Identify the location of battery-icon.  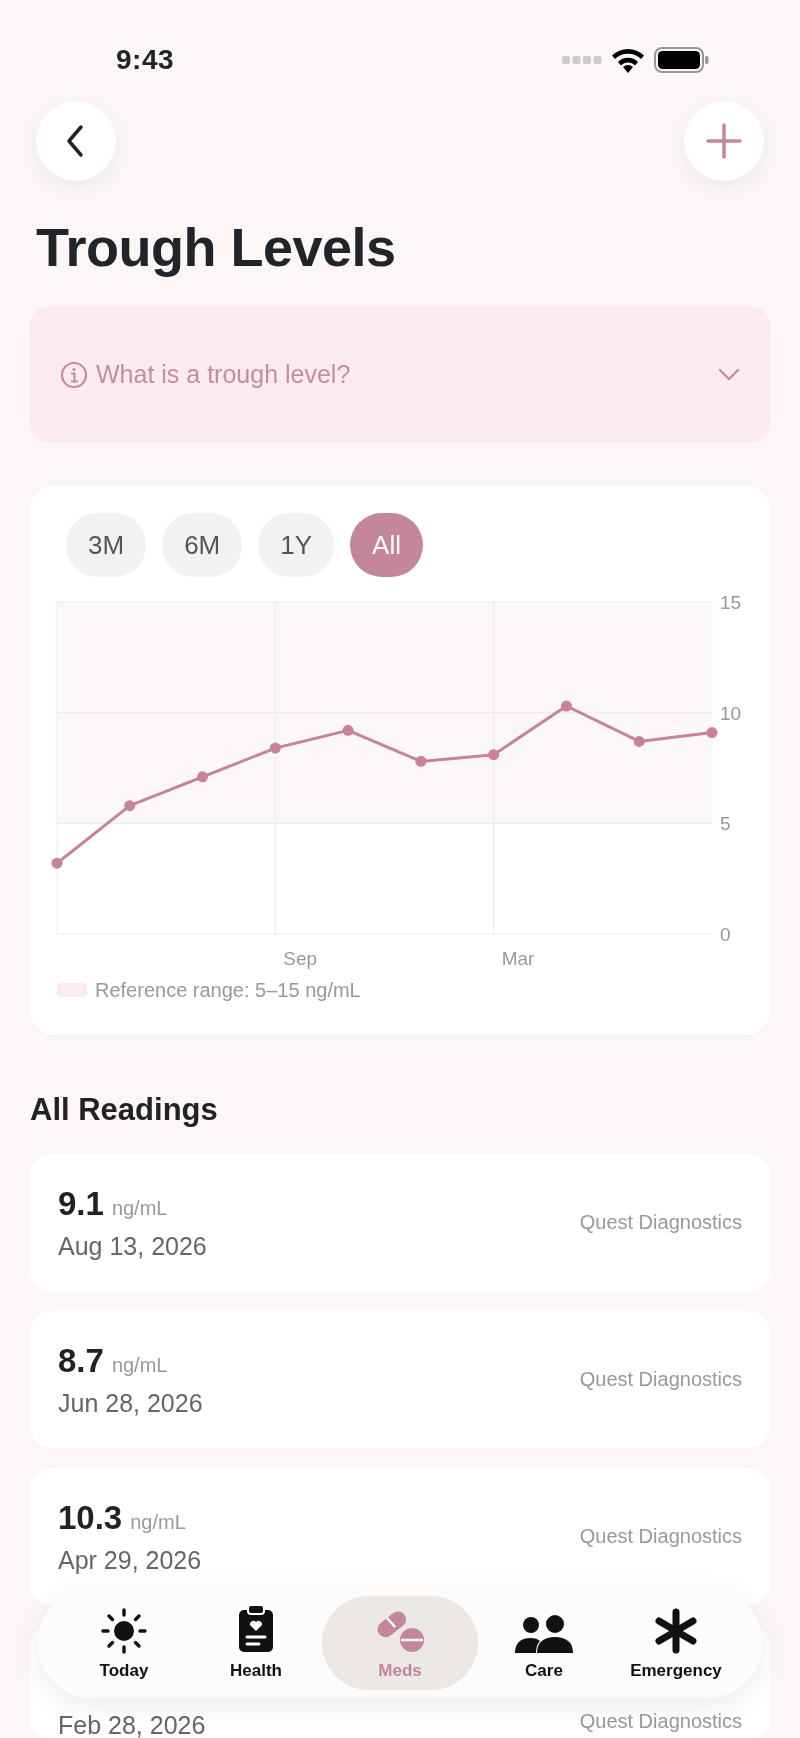
(682, 59).